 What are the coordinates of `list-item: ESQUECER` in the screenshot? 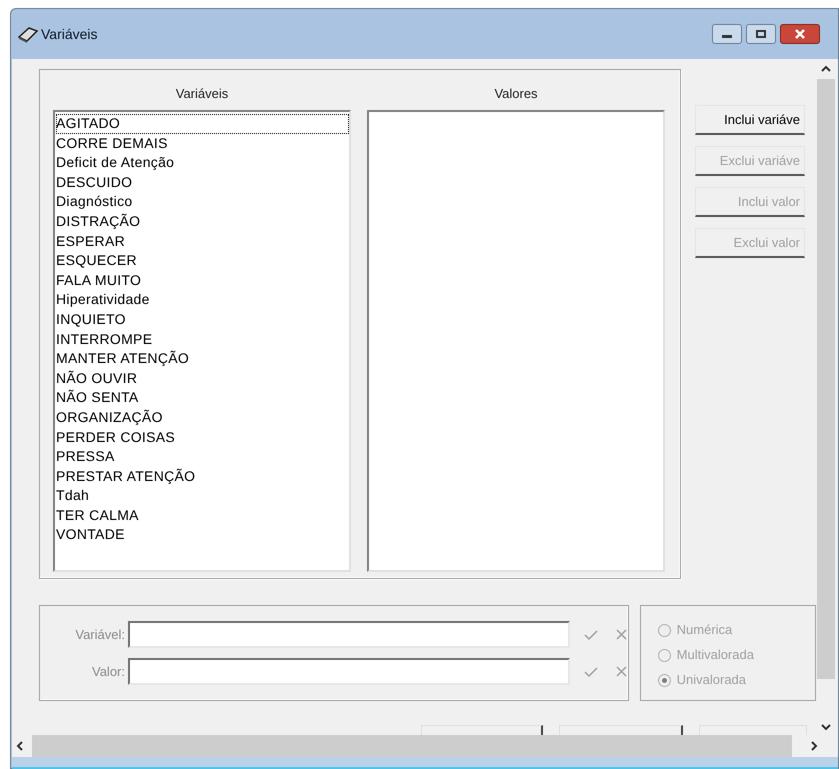 It's located at (202, 261).